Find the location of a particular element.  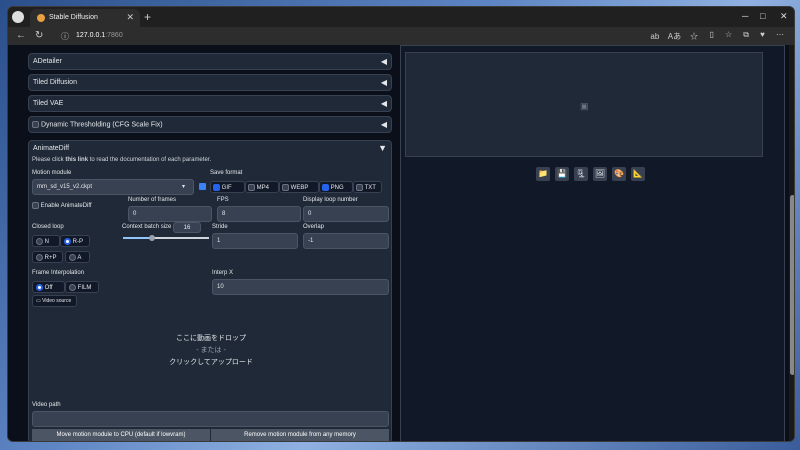

doc-prefix: Please click is located at coordinates (49, 160).